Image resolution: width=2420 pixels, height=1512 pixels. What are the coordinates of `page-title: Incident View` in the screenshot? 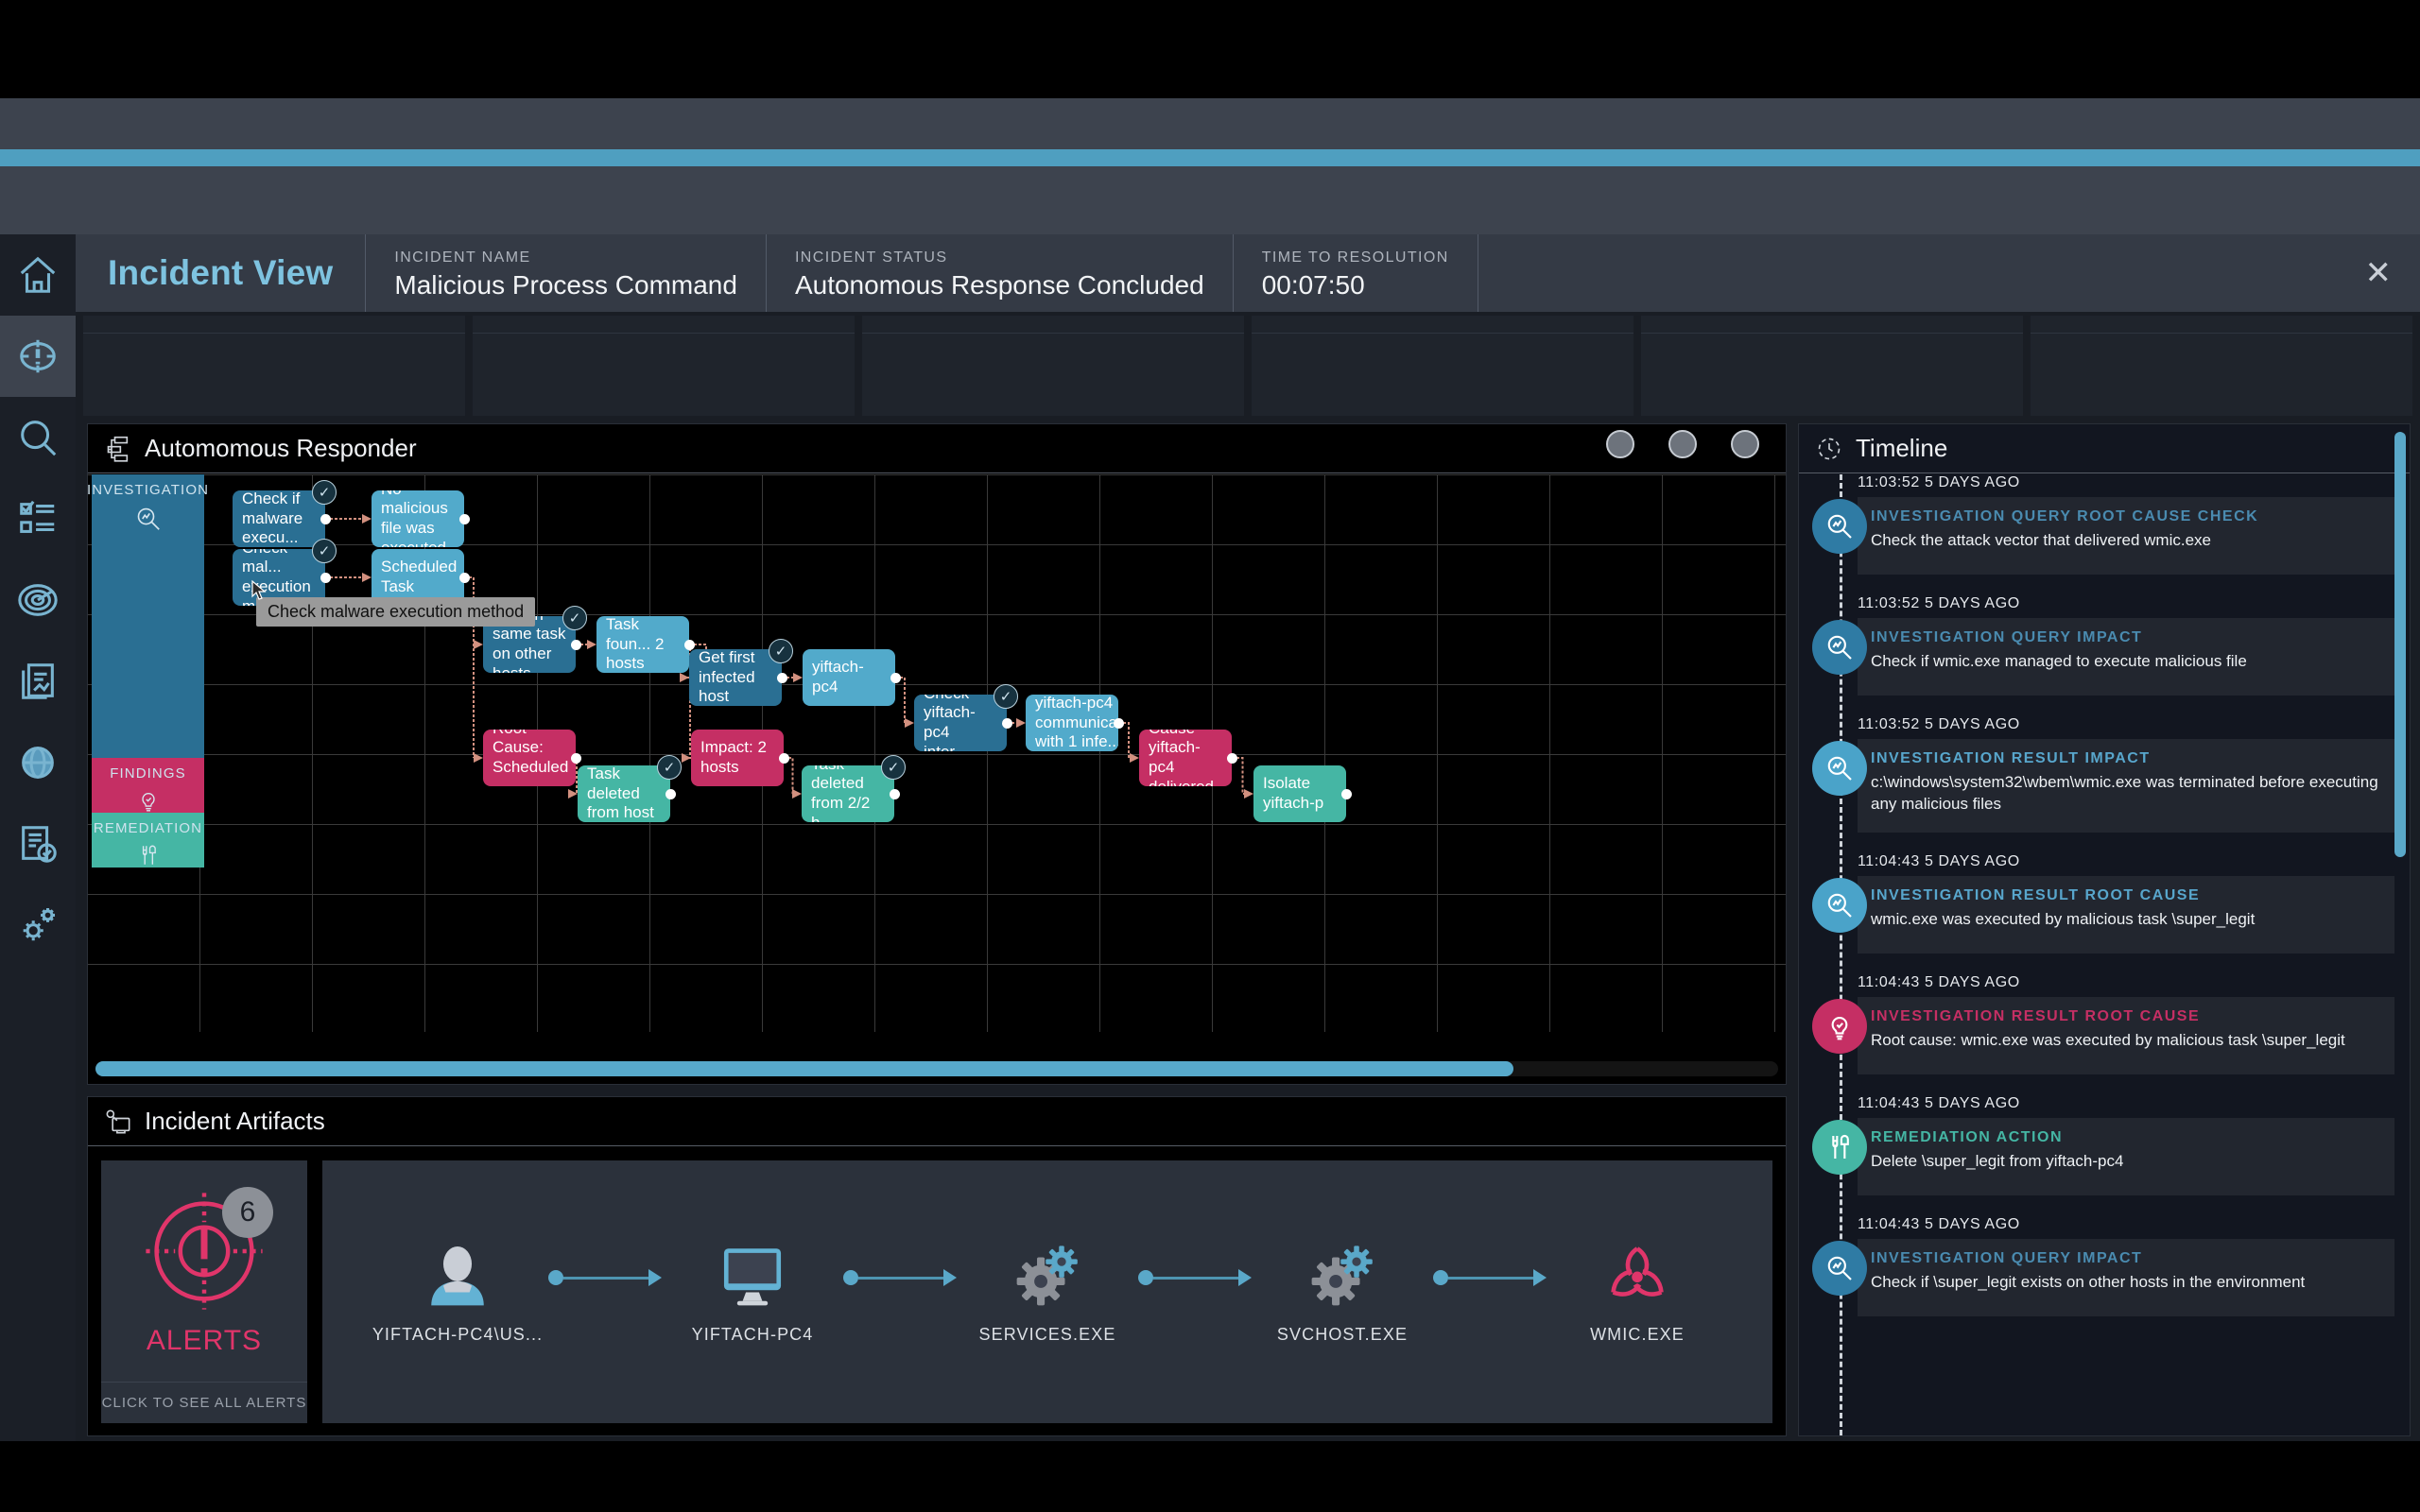 It's located at (221, 272).